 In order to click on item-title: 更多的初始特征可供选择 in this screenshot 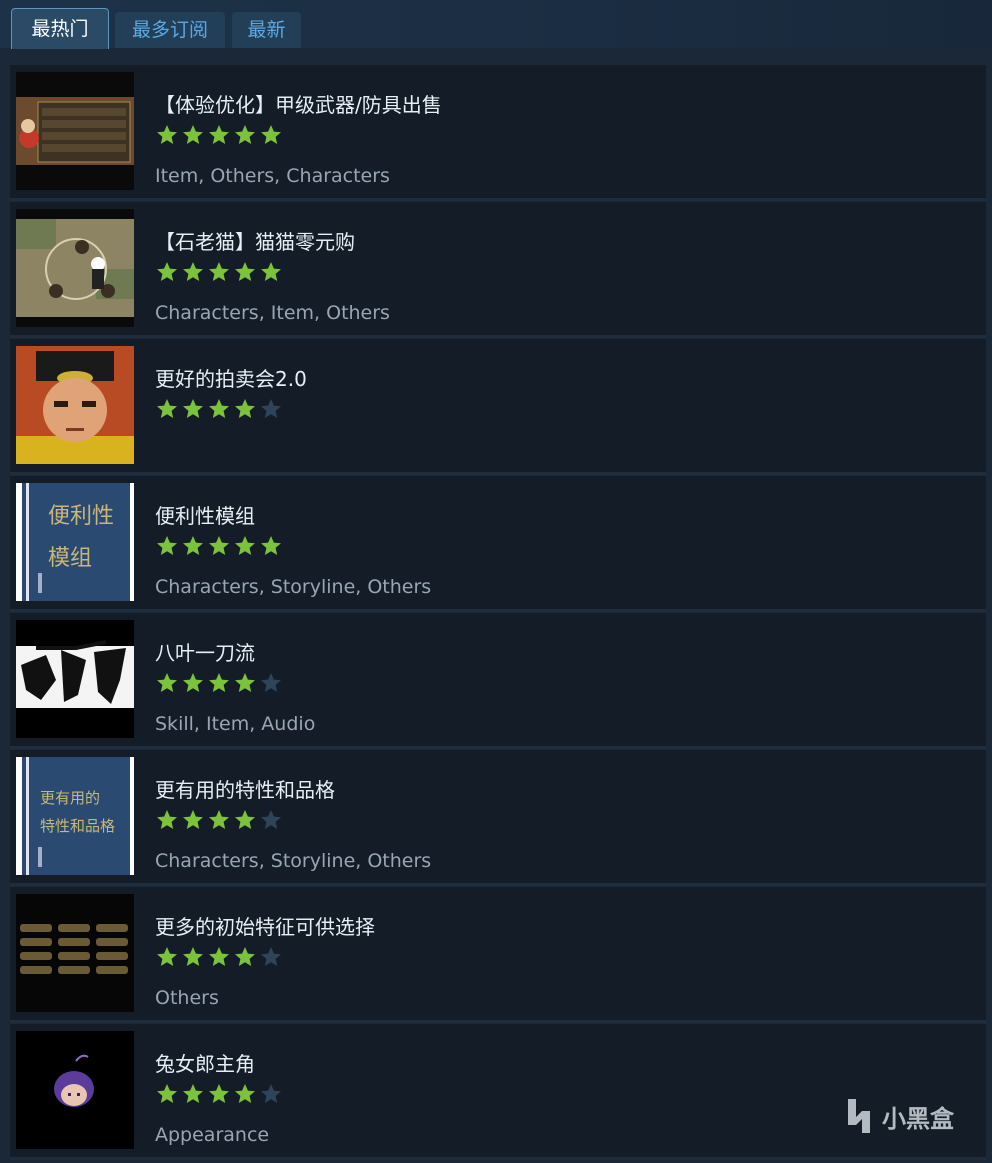, I will do `click(265, 925)`.